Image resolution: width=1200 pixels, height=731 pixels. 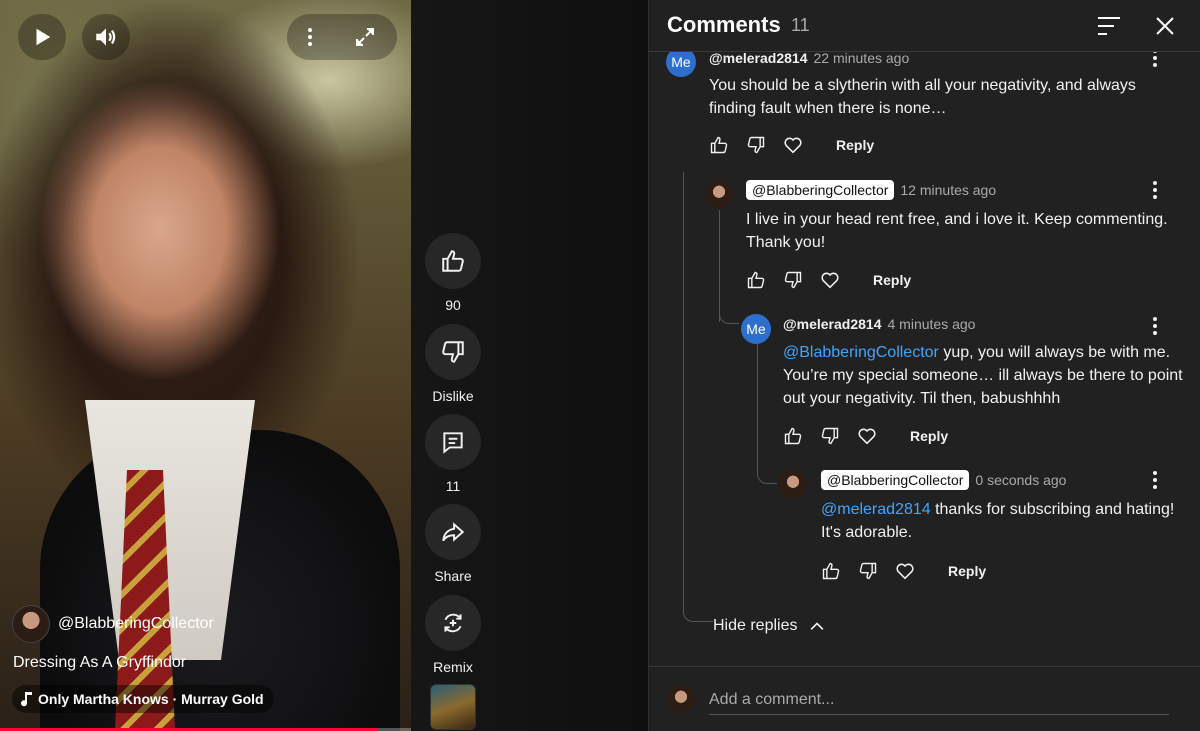 I want to click on comment-time: 0 seconds ago, so click(x=1020, y=480).